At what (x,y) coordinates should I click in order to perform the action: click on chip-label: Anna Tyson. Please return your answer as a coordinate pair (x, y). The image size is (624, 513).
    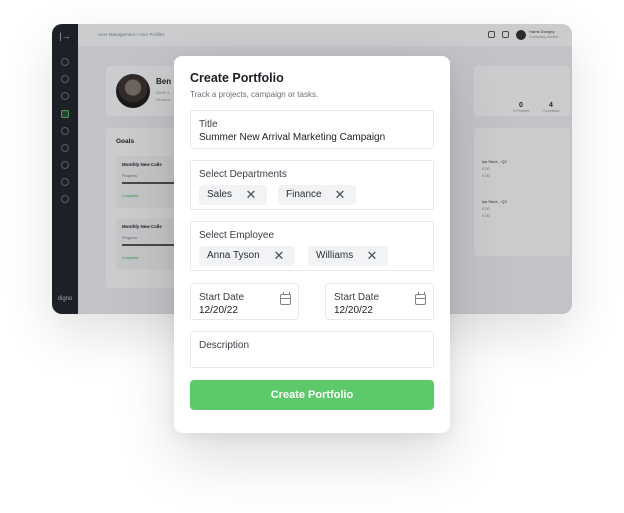
    Looking at the image, I should click on (233, 255).